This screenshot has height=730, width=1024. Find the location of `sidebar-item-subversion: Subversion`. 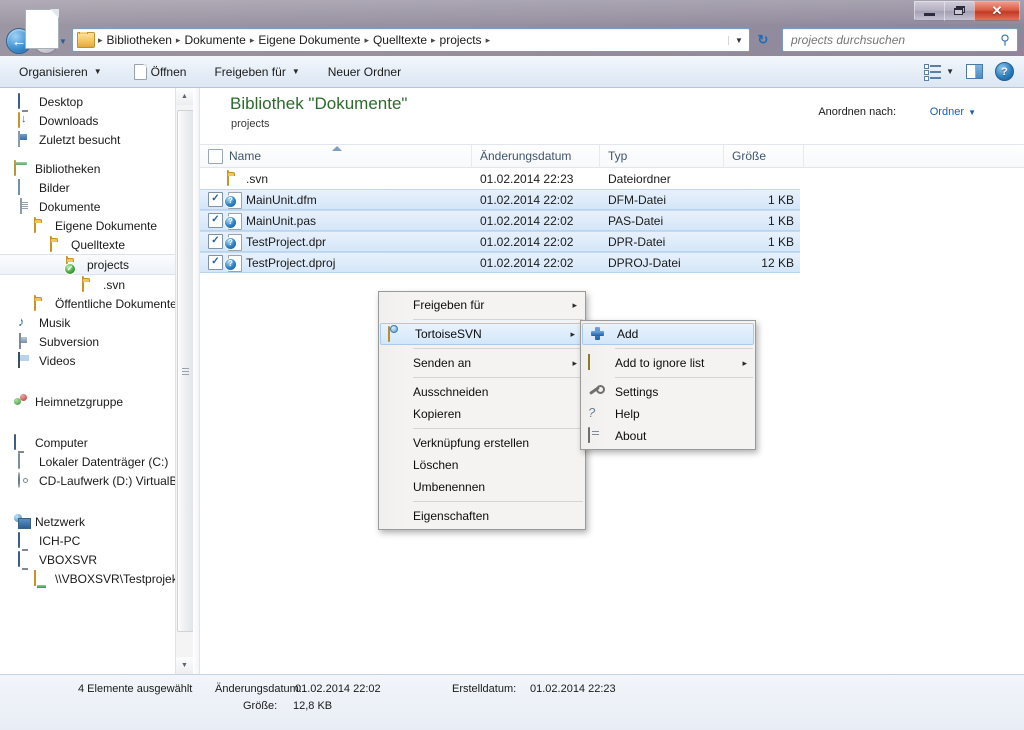

sidebar-item-subversion: Subversion is located at coordinates (96, 341).